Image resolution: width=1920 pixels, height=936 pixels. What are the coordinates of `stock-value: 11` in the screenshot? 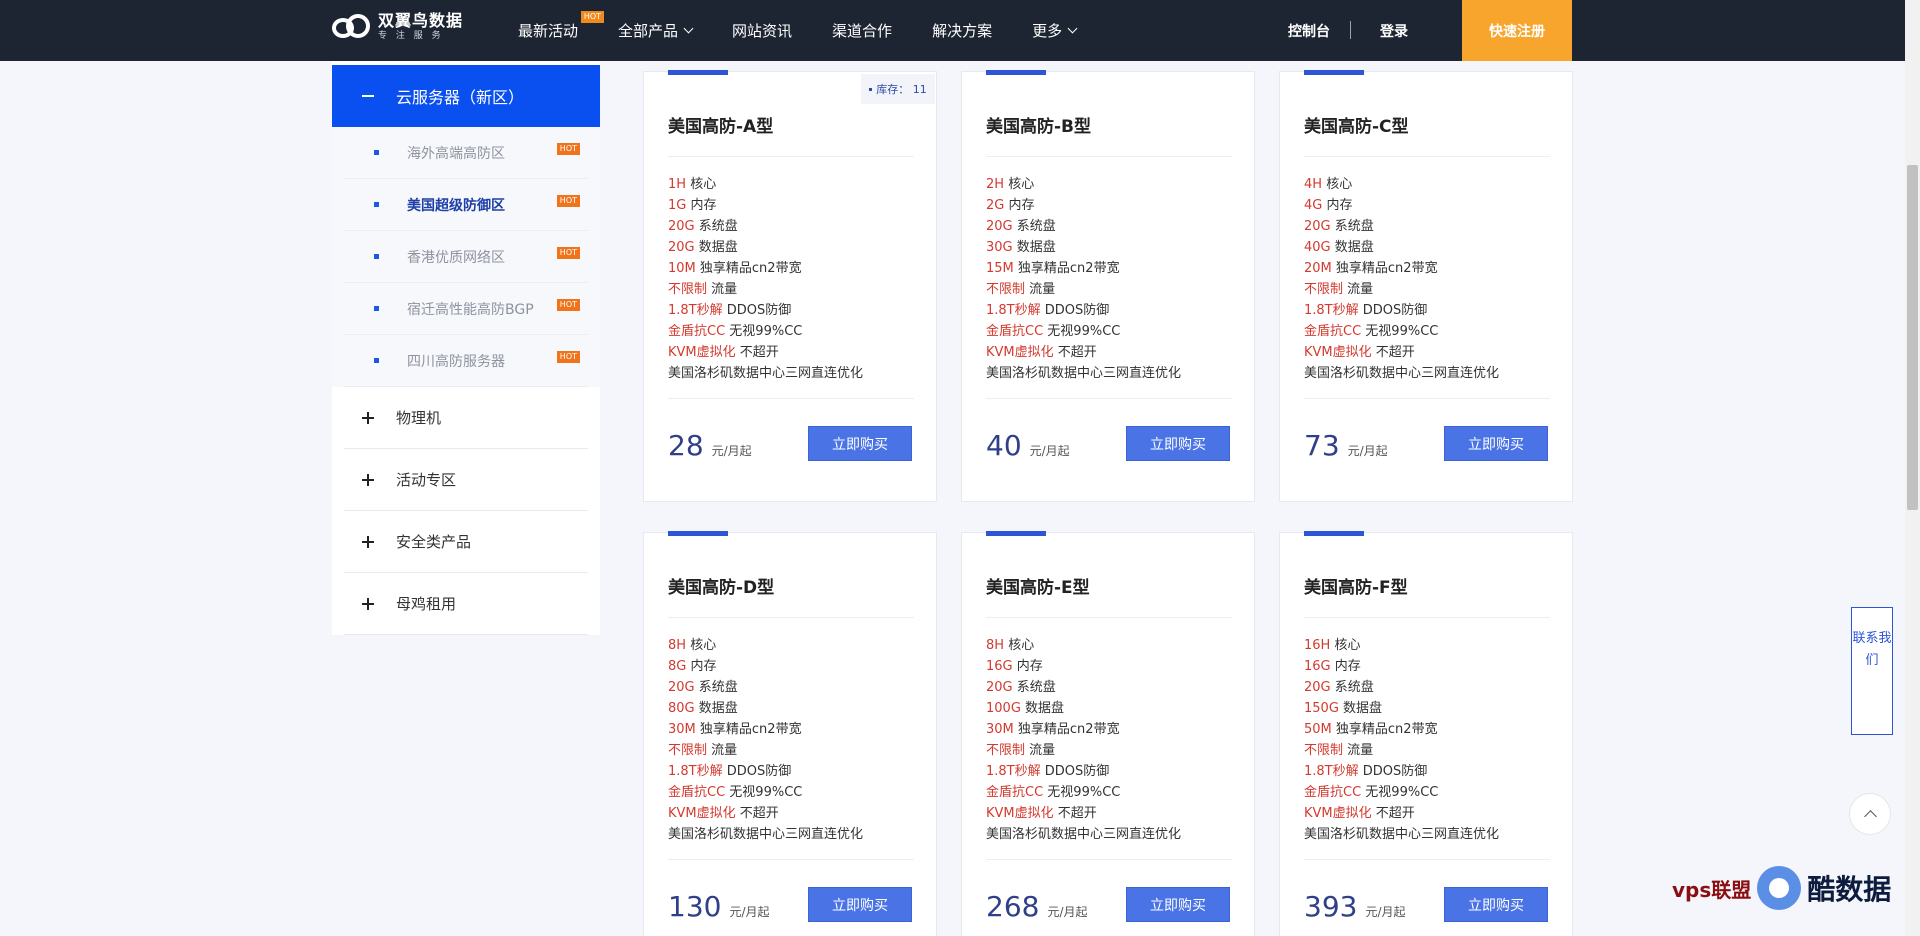 It's located at (919, 89).